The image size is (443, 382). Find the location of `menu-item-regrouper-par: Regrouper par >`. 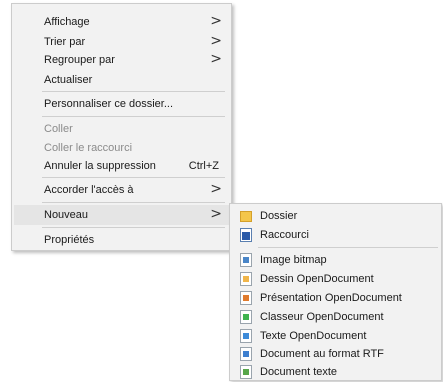

menu-item-regrouper-par: Regrouper par > is located at coordinates (121, 60).